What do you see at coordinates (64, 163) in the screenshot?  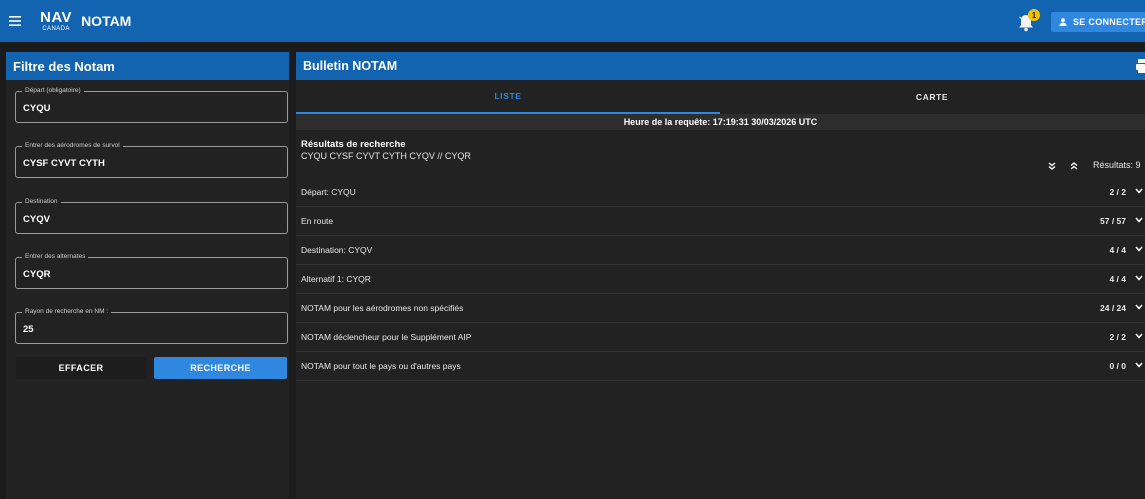 I see `overflight-value: CYSF CYVT CYTH` at bounding box center [64, 163].